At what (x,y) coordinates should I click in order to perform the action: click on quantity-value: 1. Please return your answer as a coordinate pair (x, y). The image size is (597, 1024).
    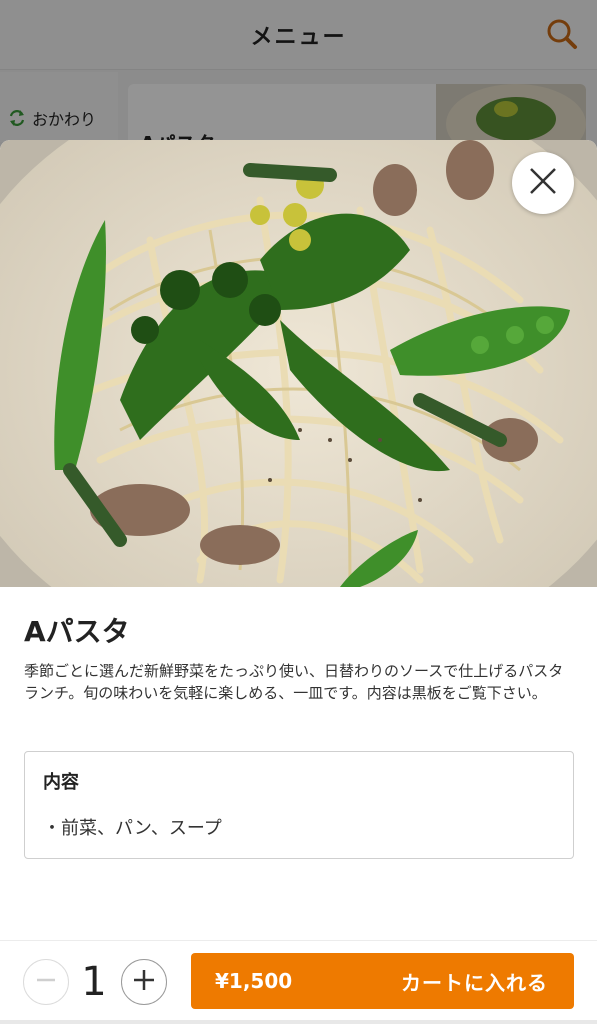
    Looking at the image, I should click on (94, 982).